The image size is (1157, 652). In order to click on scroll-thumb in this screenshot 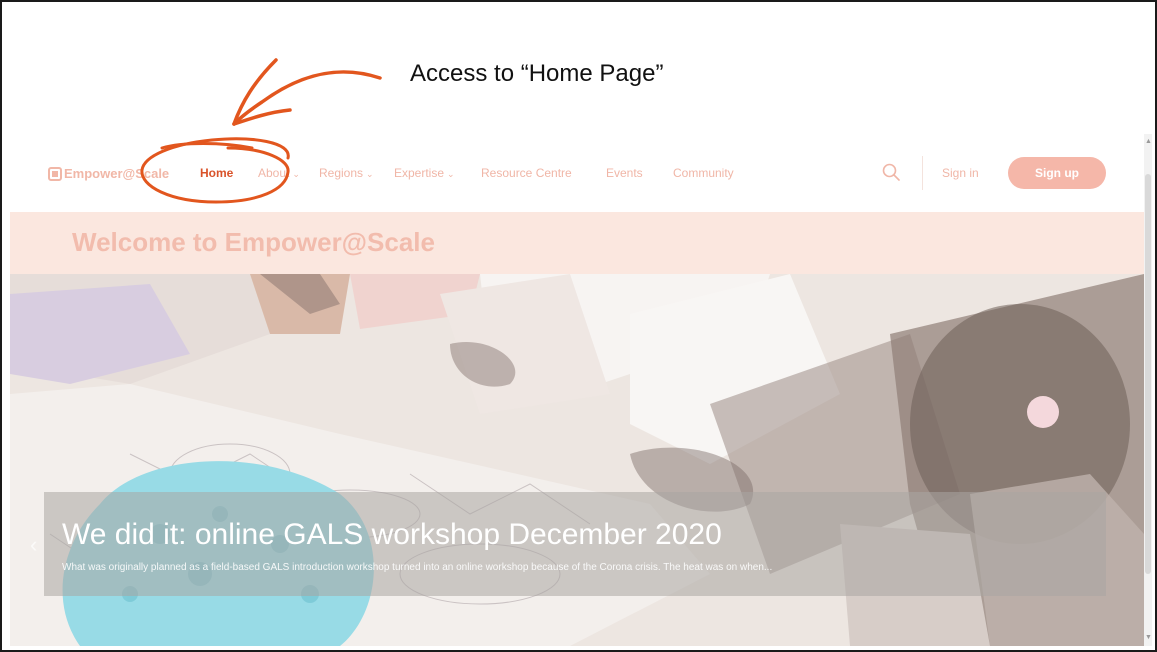, I will do `click(1148, 374)`.